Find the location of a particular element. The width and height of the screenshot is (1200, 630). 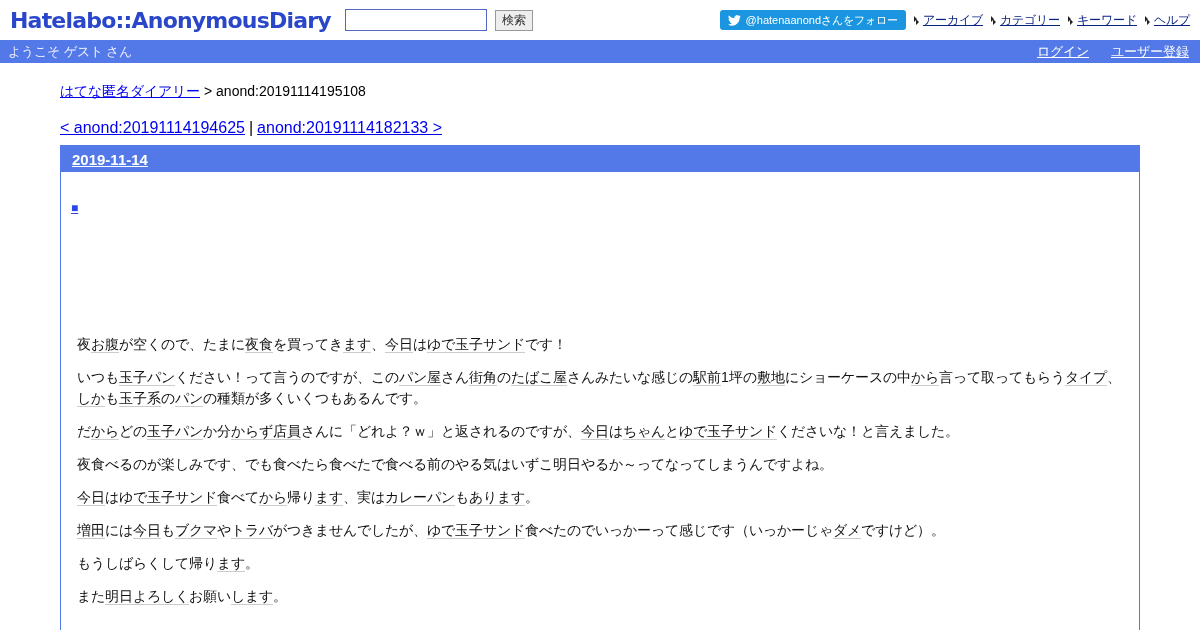

keyword-link: します is located at coordinates (252, 596).